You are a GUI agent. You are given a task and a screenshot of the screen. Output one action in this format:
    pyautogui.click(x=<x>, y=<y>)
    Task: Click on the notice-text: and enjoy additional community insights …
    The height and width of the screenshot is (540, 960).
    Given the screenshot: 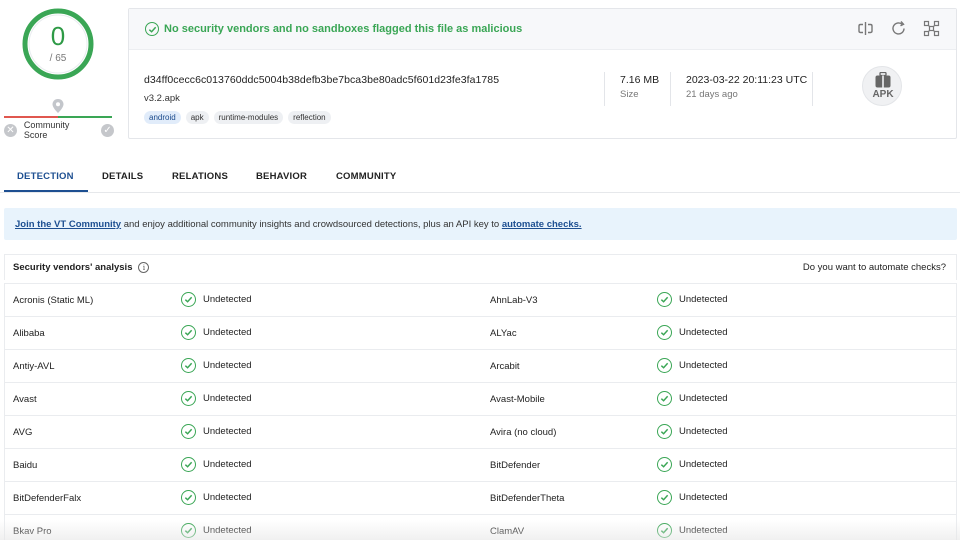 What is the action you would take?
    pyautogui.click(x=311, y=224)
    